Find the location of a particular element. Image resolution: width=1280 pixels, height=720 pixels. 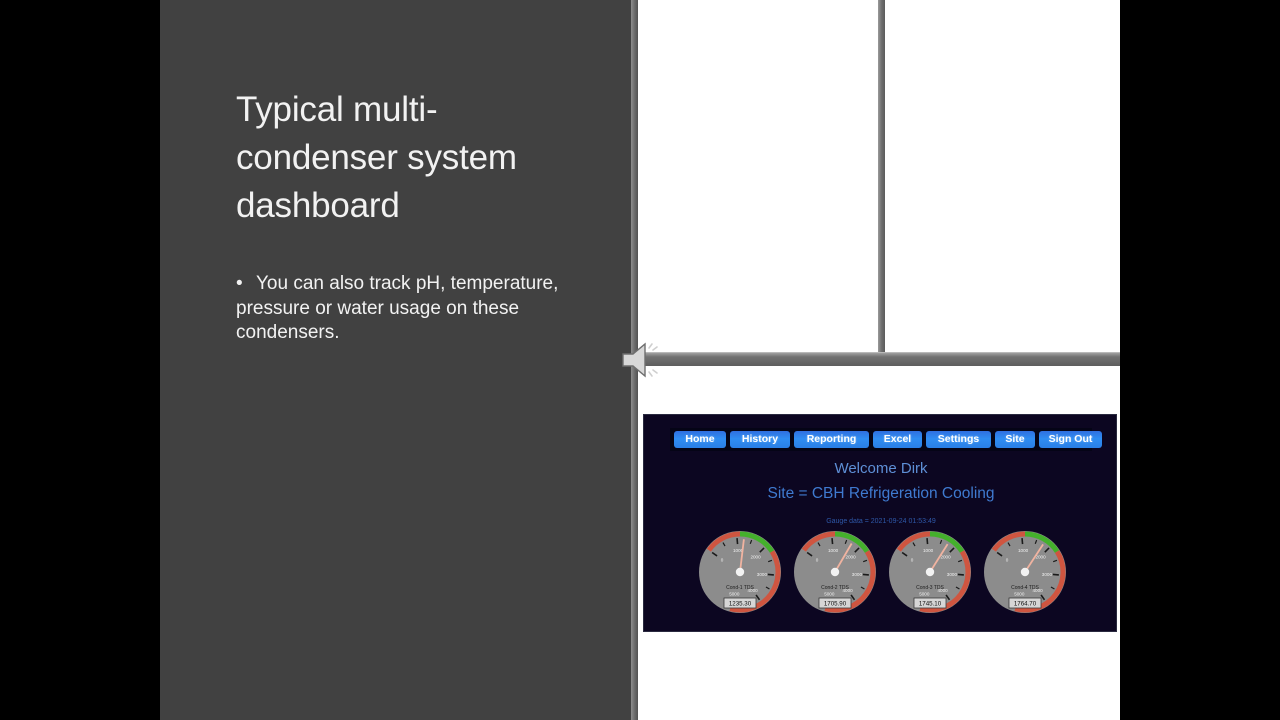

gauge-timestamp: Gauge data = 2021-09-24 01:53:49 is located at coordinates (881, 521).